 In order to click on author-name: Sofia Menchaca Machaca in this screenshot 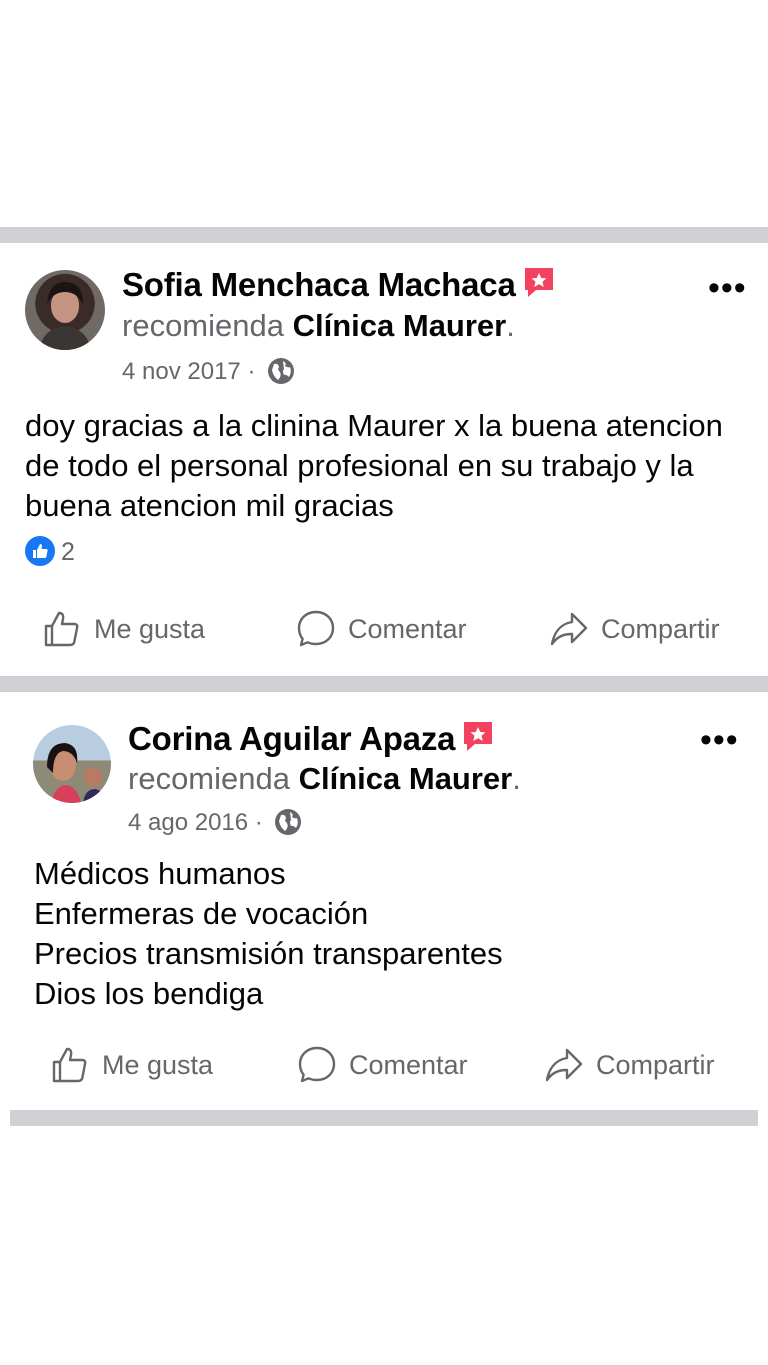, I will do `click(339, 284)`.